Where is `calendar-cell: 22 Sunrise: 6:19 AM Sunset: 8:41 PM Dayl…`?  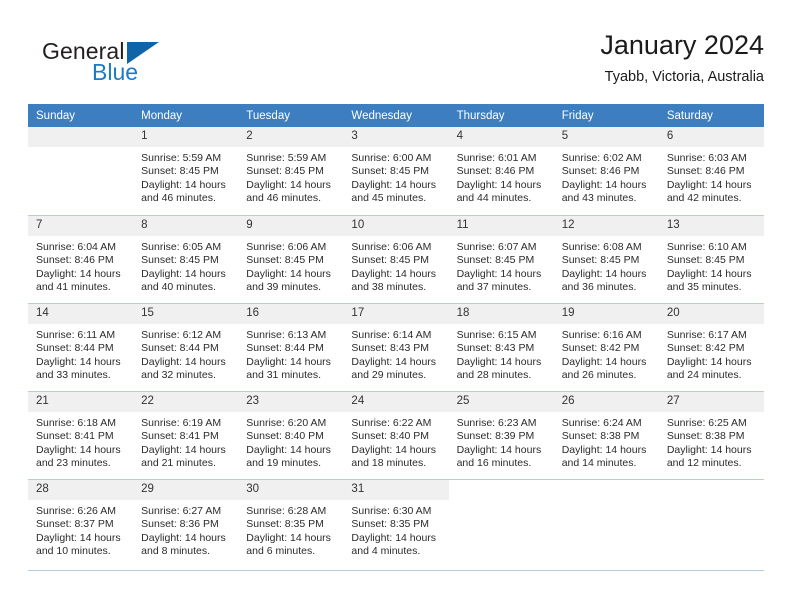
calendar-cell: 22 Sunrise: 6:19 AM Sunset: 8:41 PM Dayl… is located at coordinates (186, 435).